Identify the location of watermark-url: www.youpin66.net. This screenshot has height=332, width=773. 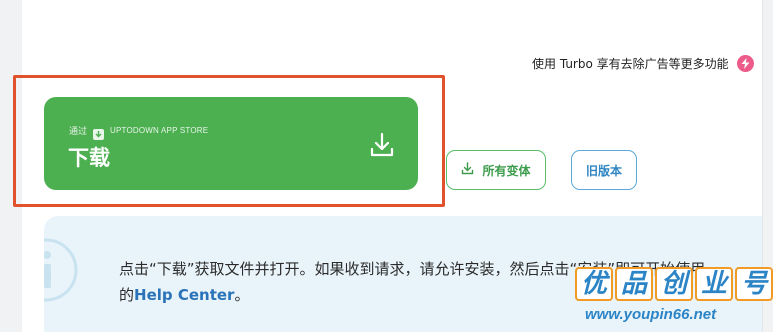
(651, 314).